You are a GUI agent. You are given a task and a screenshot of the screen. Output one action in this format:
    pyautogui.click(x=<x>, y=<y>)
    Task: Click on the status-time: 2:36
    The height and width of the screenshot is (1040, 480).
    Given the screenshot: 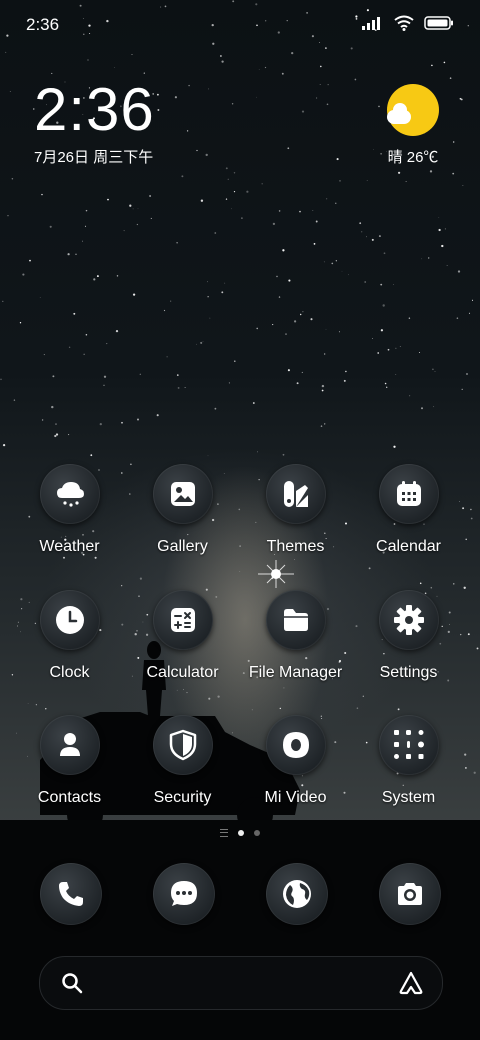 What is the action you would take?
    pyautogui.click(x=43, y=24)
    